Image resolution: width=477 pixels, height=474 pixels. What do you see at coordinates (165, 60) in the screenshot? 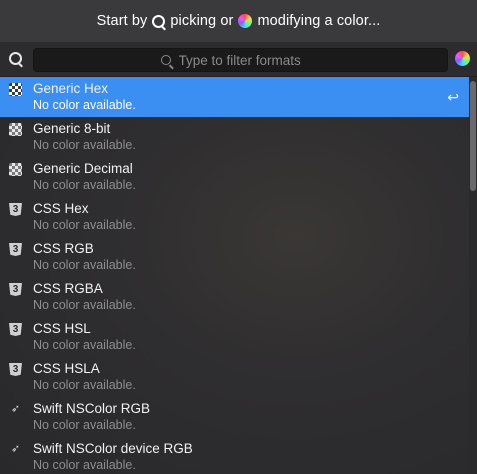
I see `search-icon` at bounding box center [165, 60].